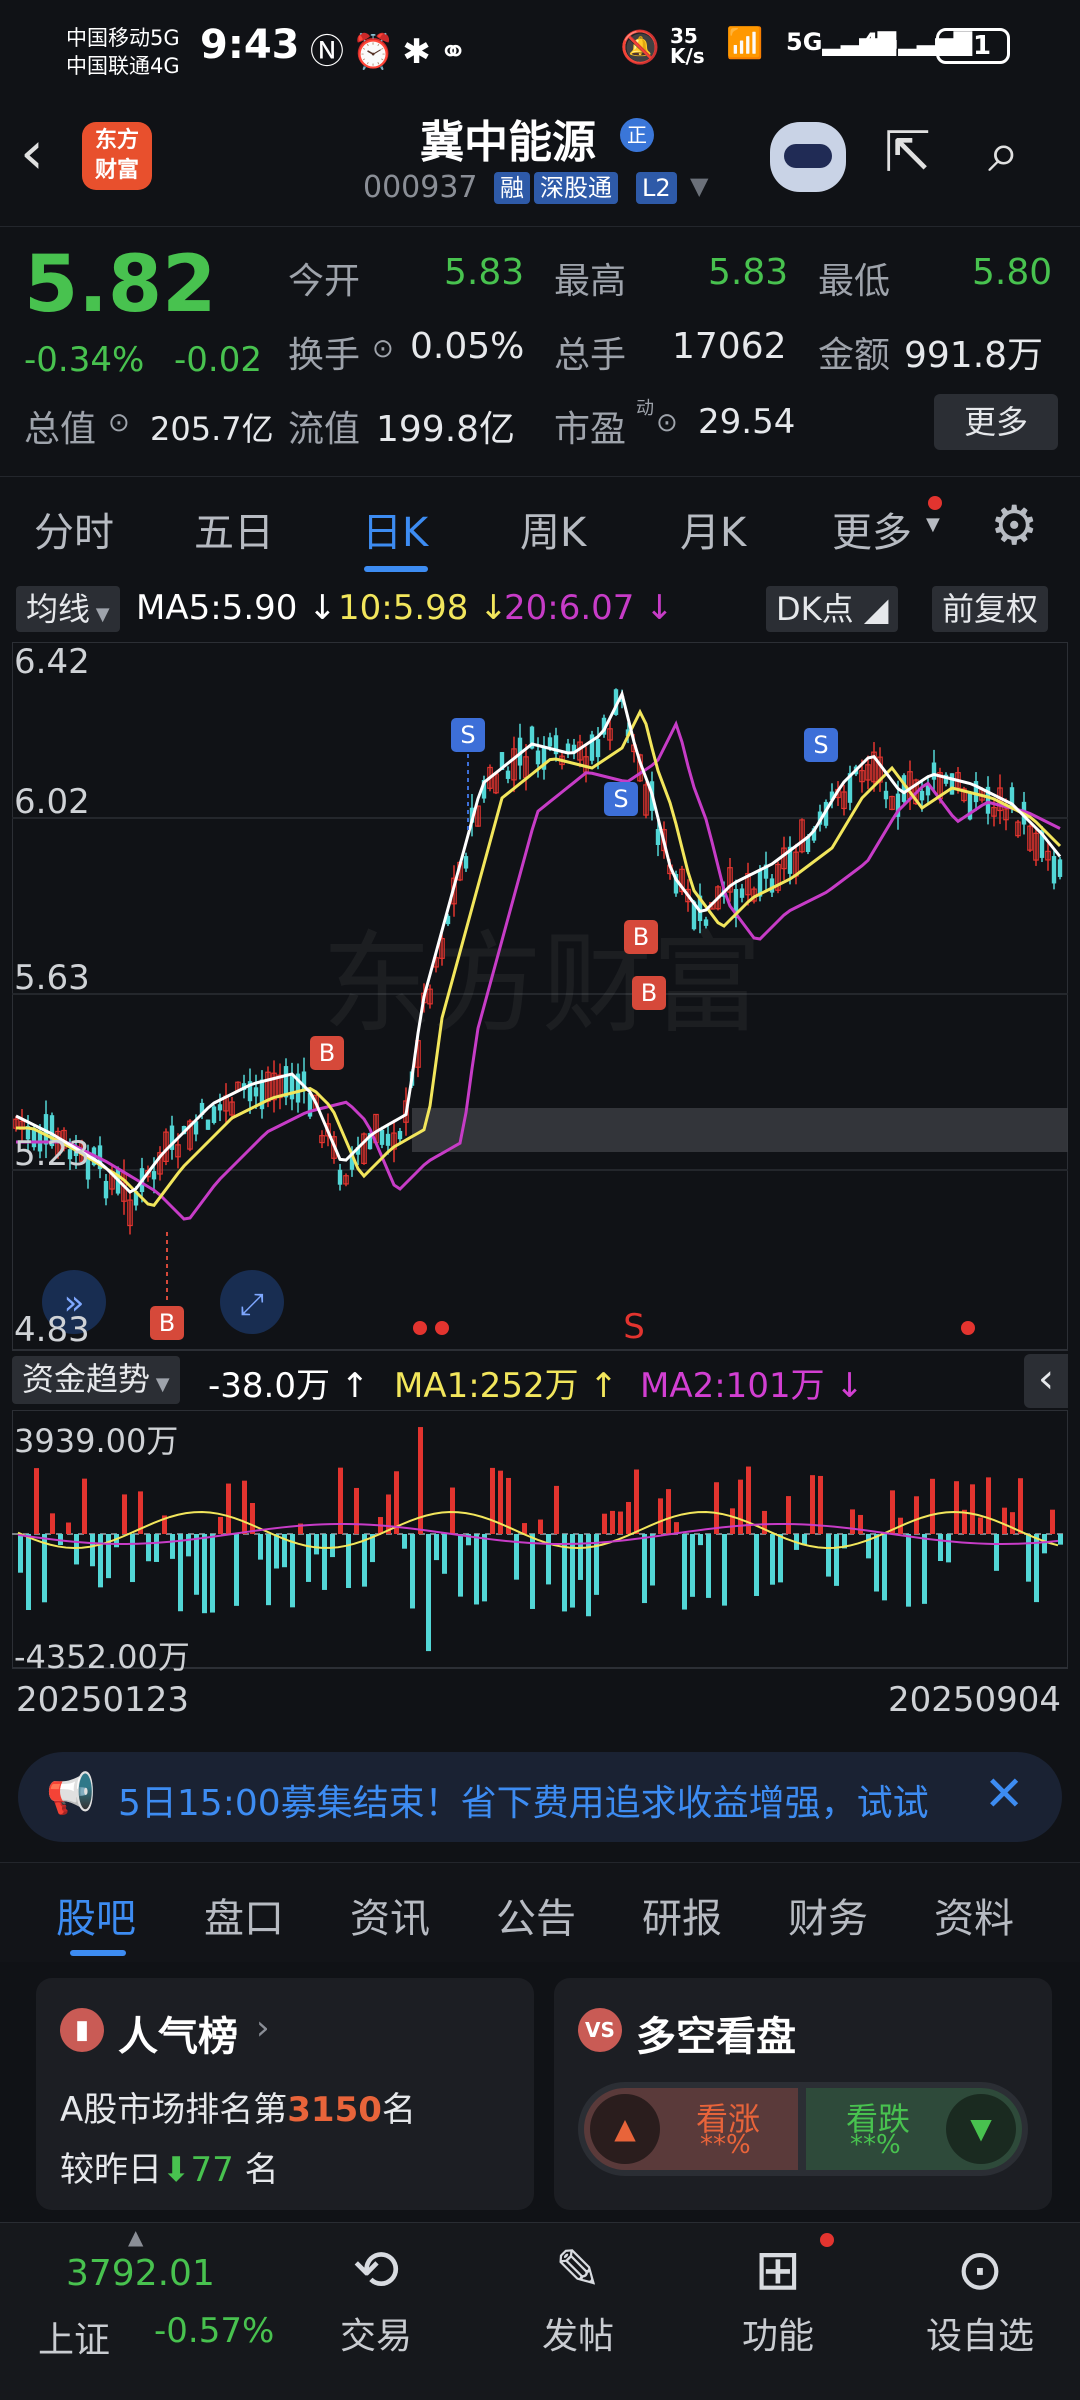  Describe the element at coordinates (996, 422) in the screenshot. I see `more-quote-button: 更多` at that location.